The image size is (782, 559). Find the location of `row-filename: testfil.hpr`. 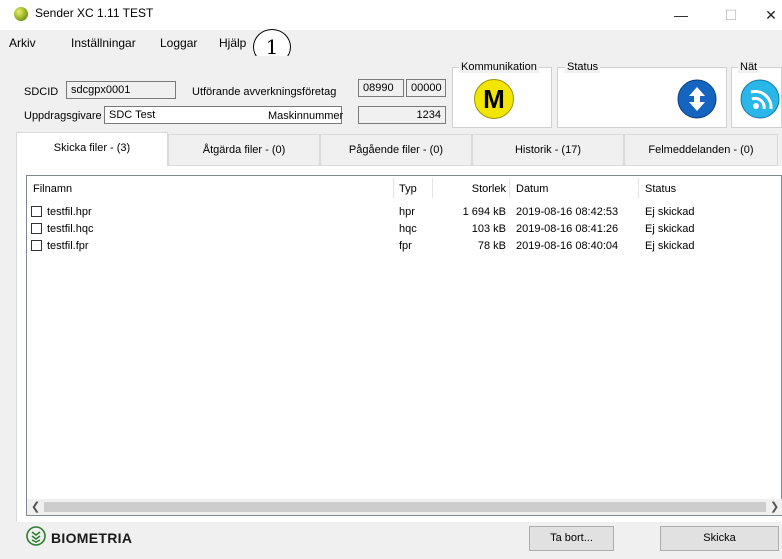

row-filename: testfil.hpr is located at coordinates (69, 212).